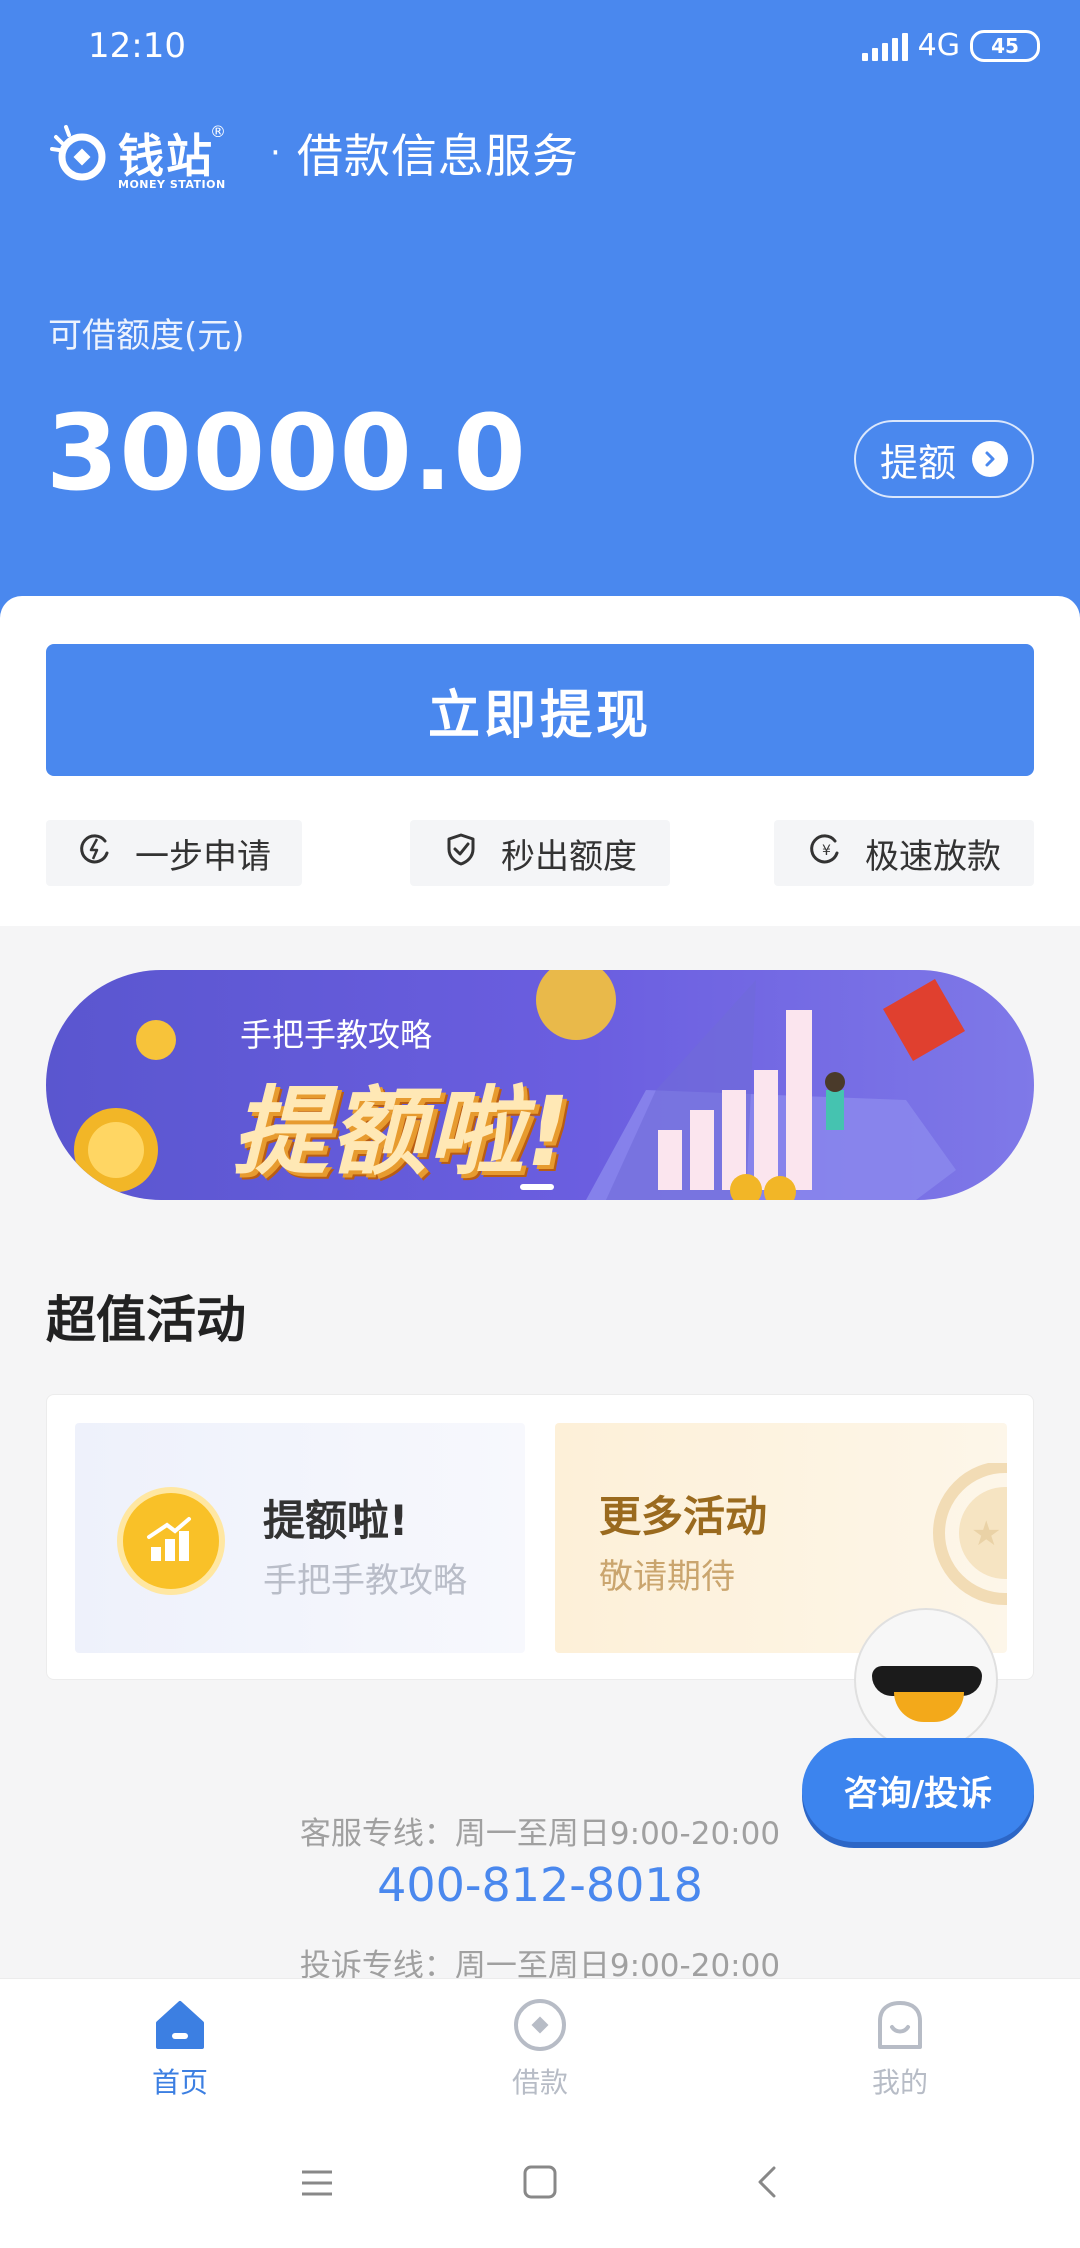 The image size is (1080, 2248). Describe the element at coordinates (970, 1534) in the screenshot. I see `ticket-icon: ★` at that location.